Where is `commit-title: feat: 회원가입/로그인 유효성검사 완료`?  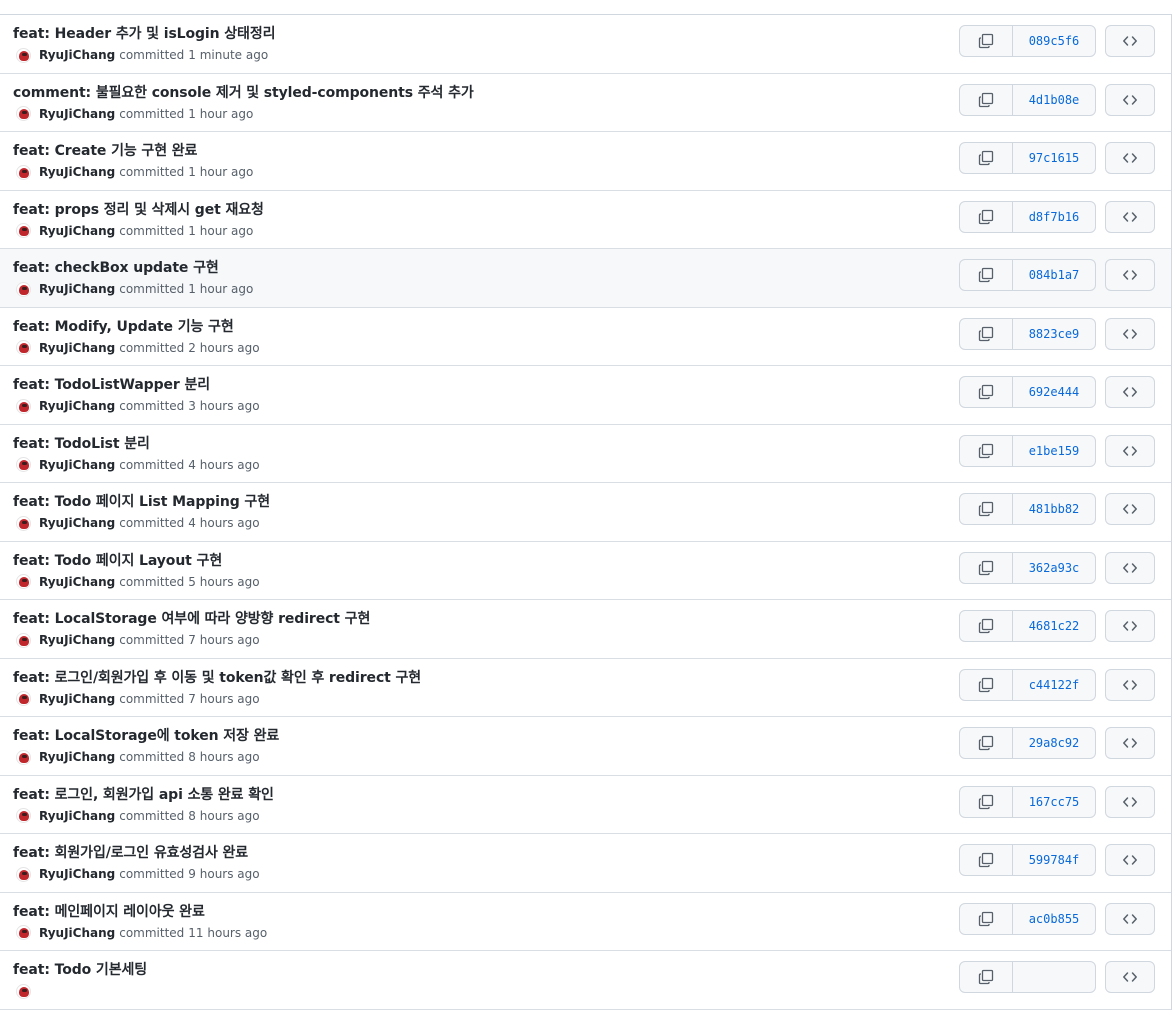
commit-title: feat: 회원가입/로그인 유효성검사 완료 is located at coordinates (130, 852).